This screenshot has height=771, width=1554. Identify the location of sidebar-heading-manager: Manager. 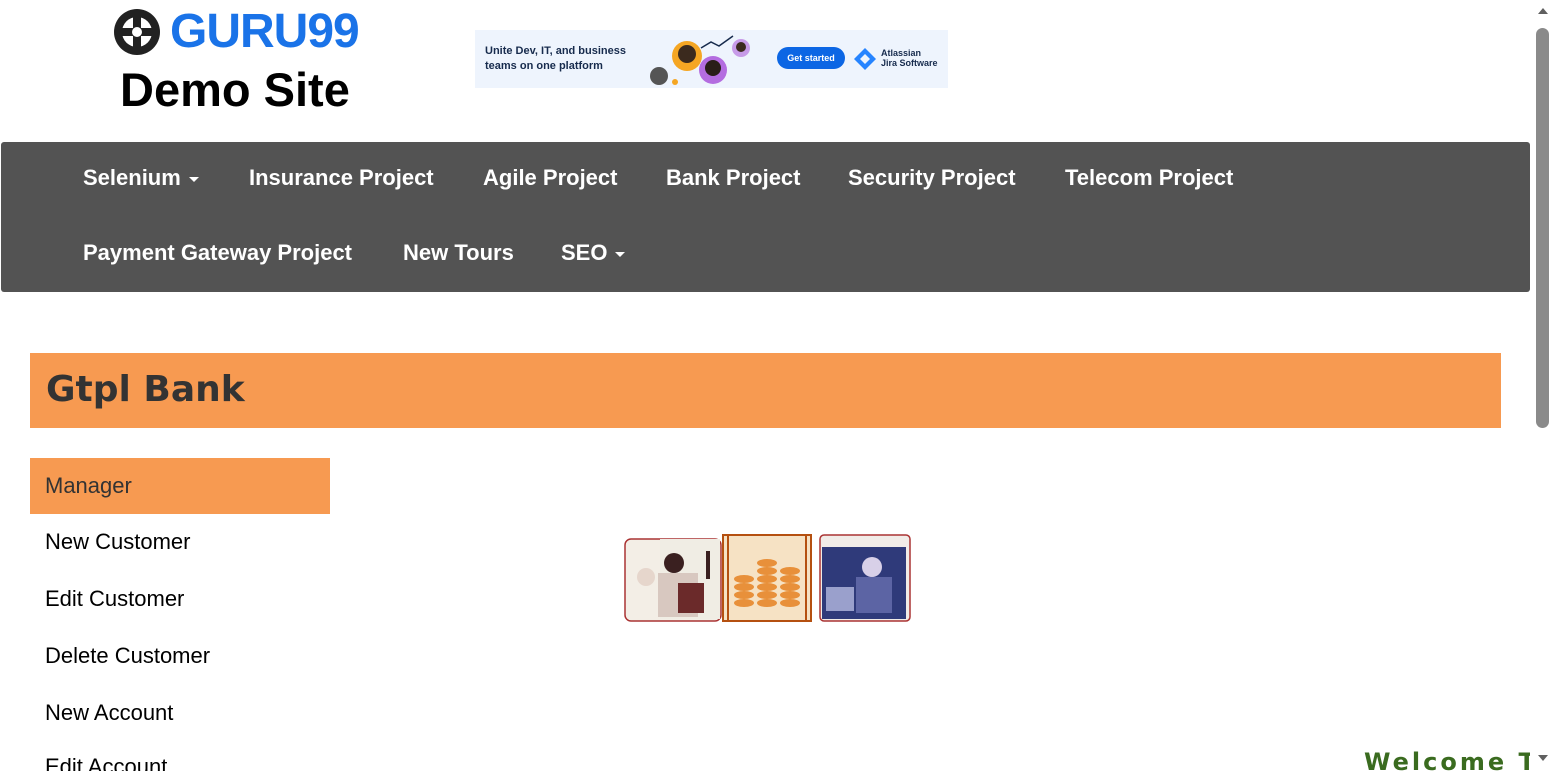
(180, 486).